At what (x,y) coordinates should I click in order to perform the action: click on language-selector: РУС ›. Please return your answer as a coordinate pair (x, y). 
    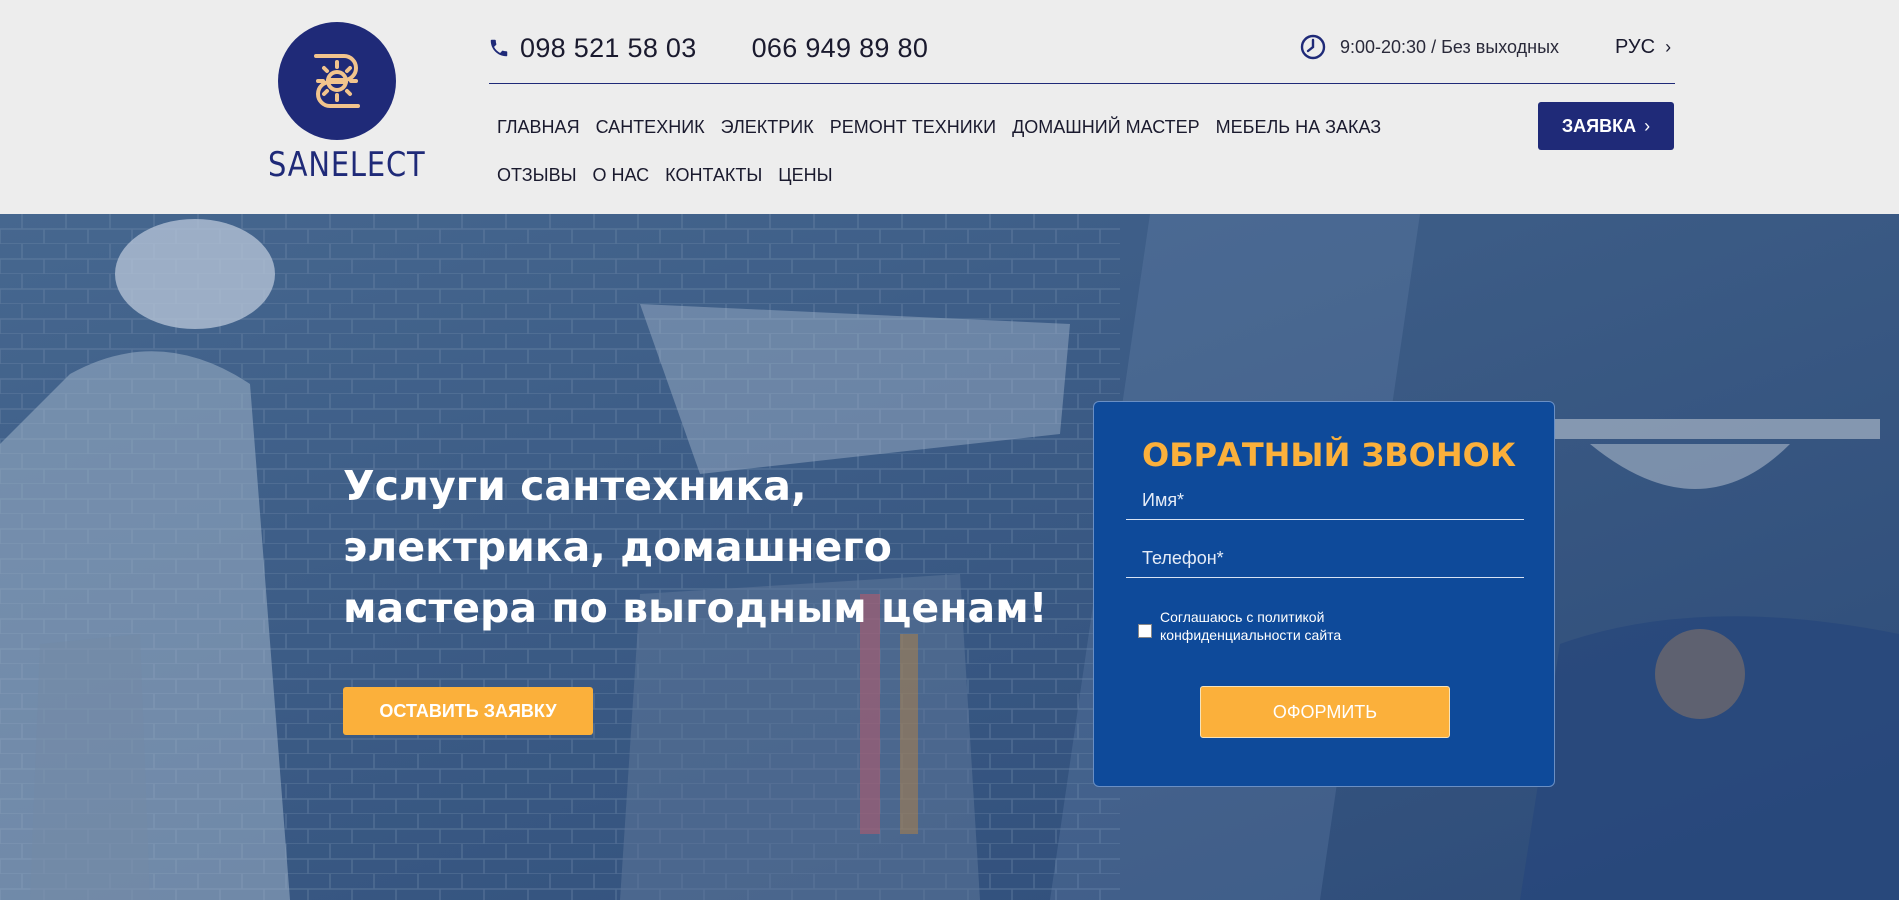
    Looking at the image, I should click on (1643, 47).